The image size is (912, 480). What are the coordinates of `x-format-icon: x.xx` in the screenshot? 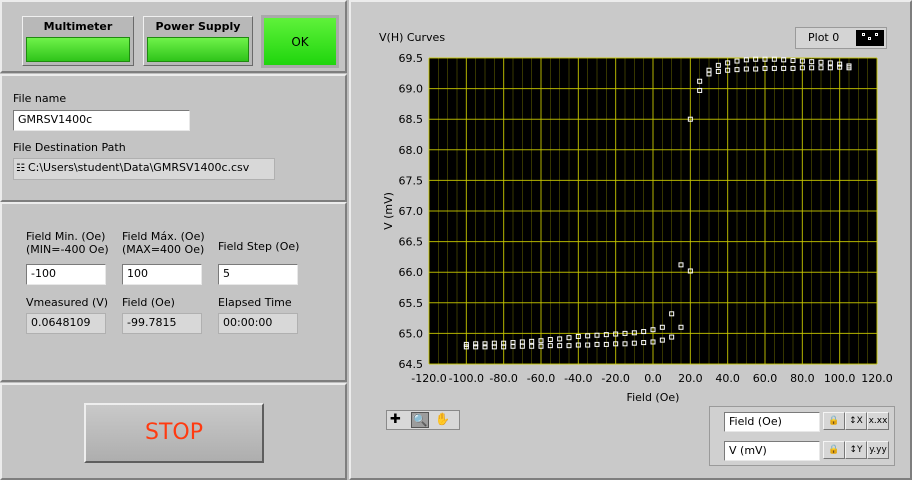 It's located at (878, 421).